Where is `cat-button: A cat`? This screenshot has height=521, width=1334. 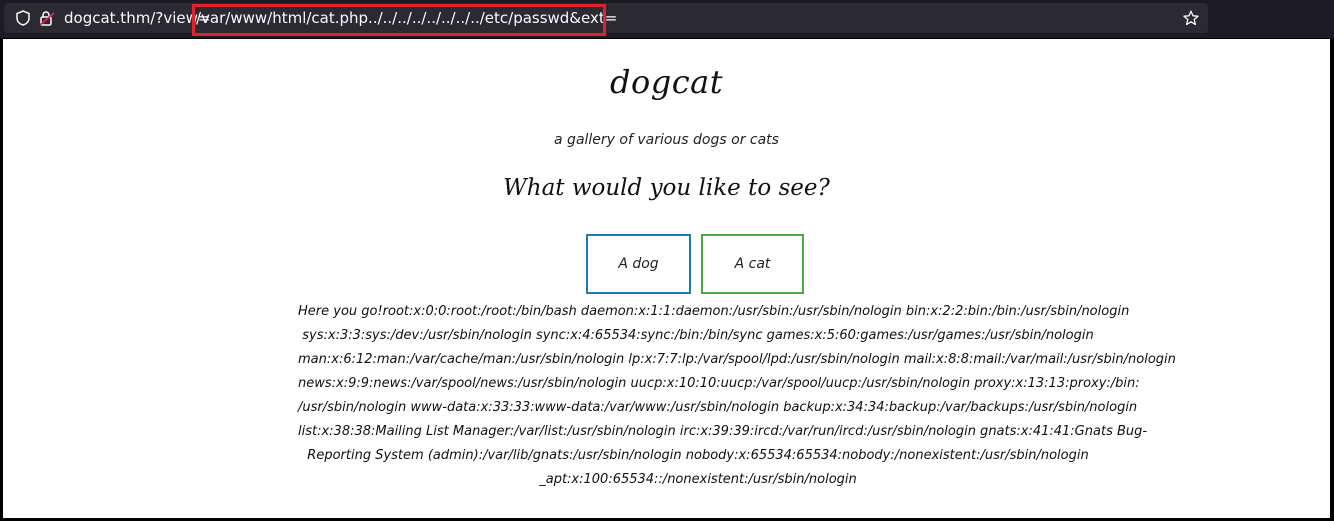
cat-button: A cat is located at coordinates (752, 264).